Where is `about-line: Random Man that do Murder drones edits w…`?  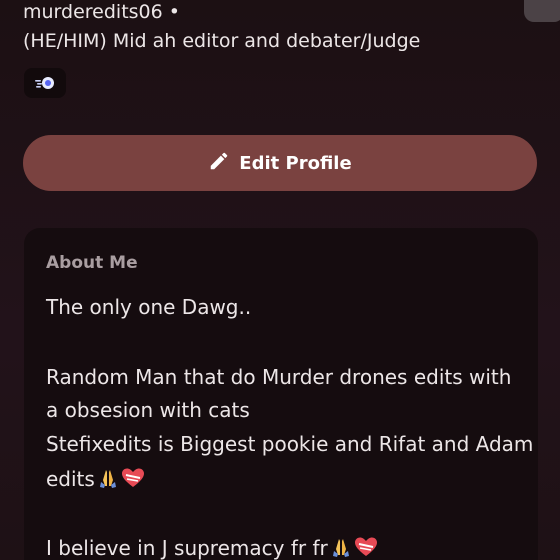
about-line: Random Man that do Murder drones edits w… is located at coordinates (279, 377).